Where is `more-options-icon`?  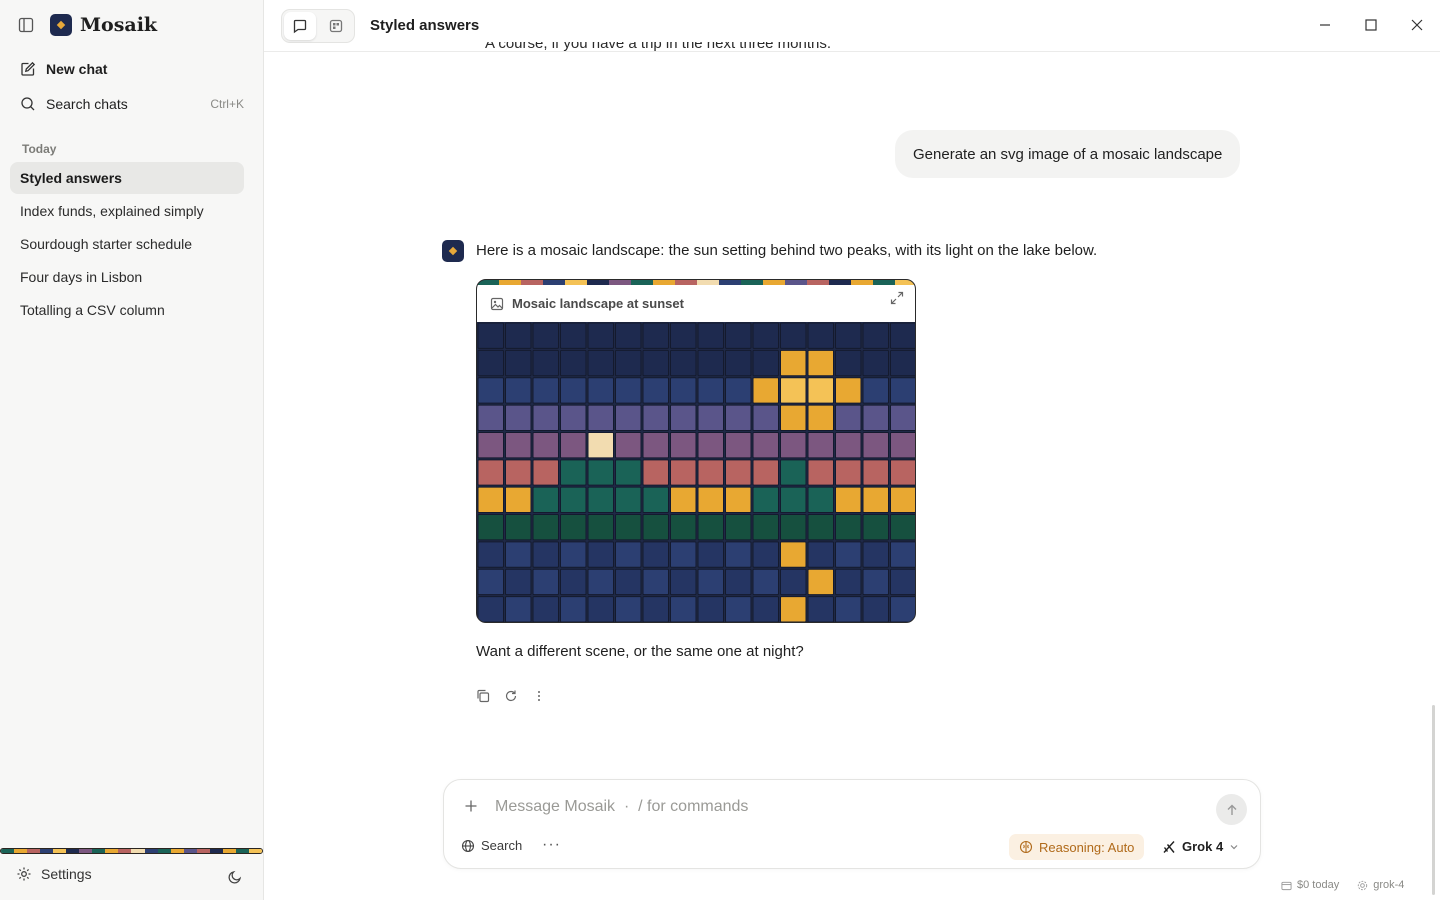
more-options-icon is located at coordinates (539, 696).